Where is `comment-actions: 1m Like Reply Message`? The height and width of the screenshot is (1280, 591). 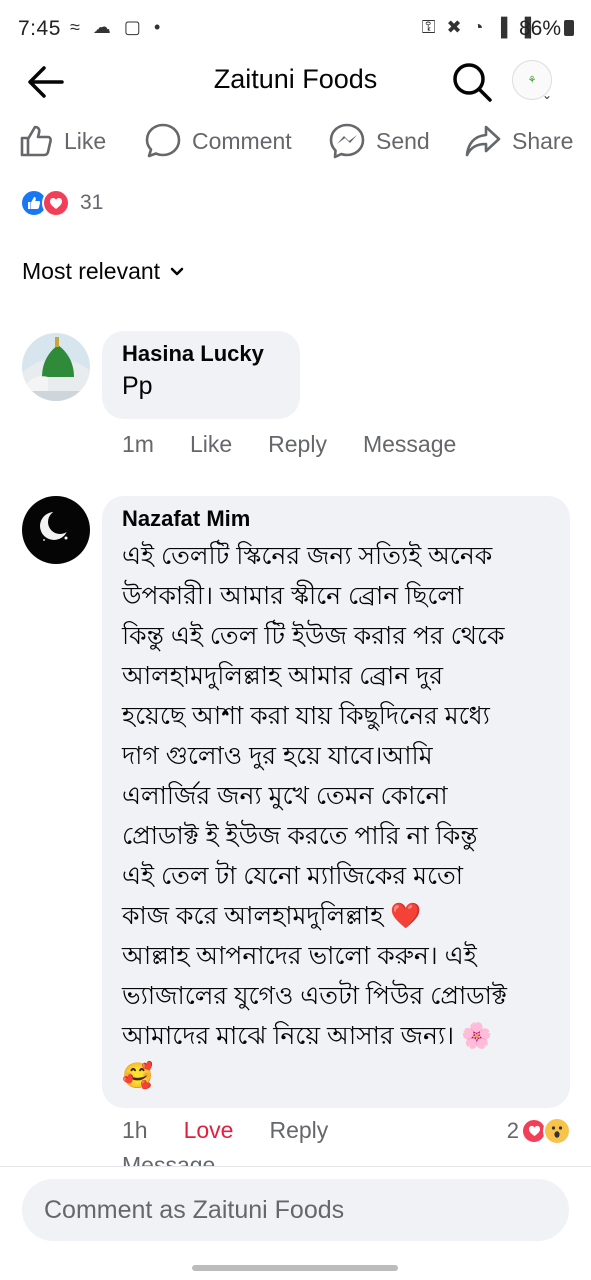
comment-actions: 1m Like Reply Message is located at coordinates (307, 444).